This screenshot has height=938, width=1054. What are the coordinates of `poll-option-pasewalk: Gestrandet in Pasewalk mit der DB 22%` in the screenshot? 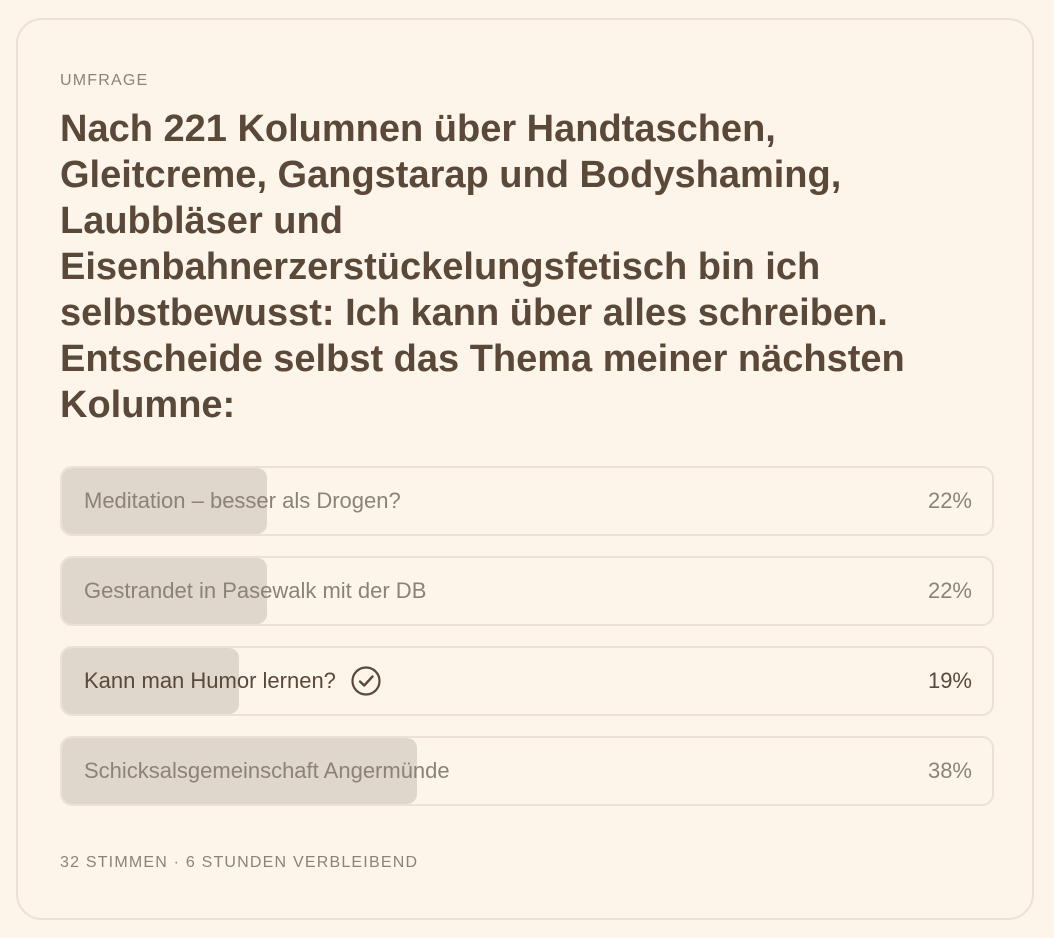 It's located at (527, 591).